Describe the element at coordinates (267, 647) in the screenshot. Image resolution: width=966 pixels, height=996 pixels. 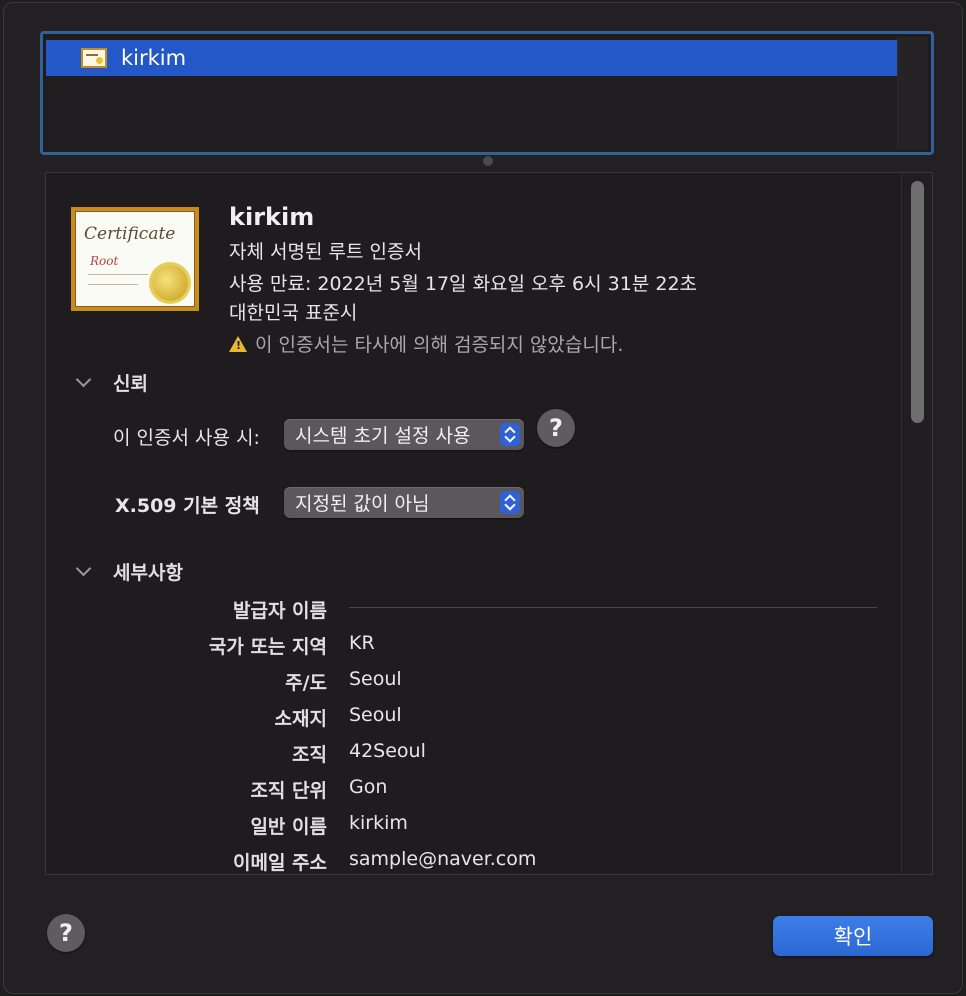
I see `detail-key: 국가 또는 지역` at that location.